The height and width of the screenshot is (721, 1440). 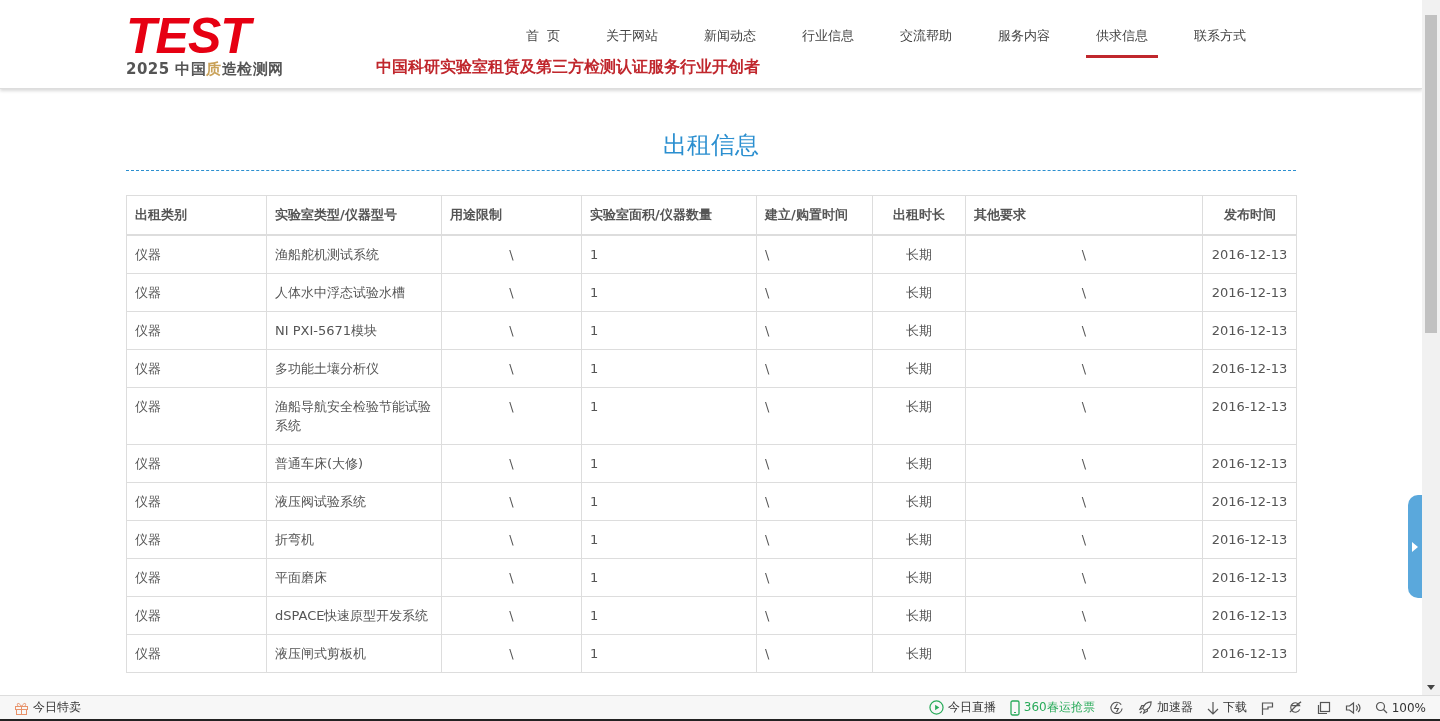 What do you see at coordinates (354, 501) in the screenshot?
I see `table-cell: 液压阀试验系统` at bounding box center [354, 501].